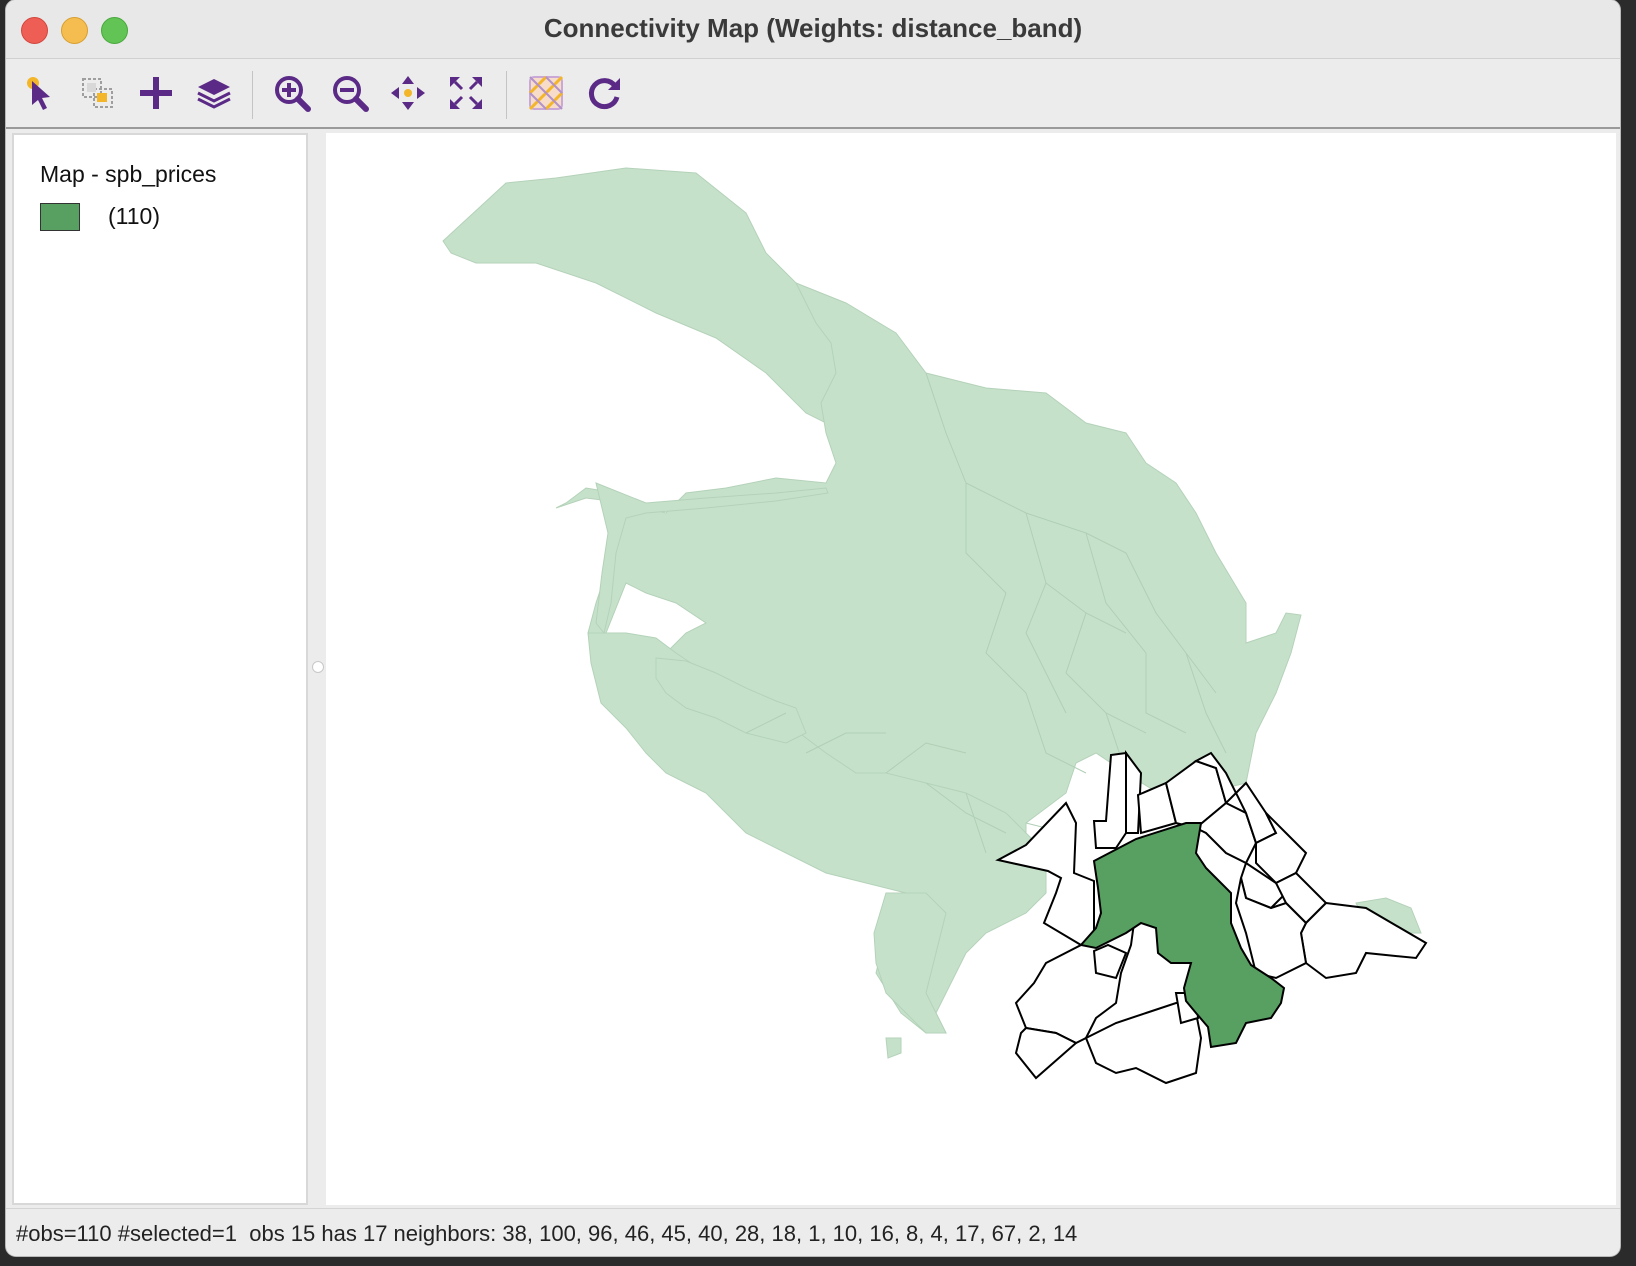 The image size is (1636, 1266). I want to click on refresh-button, so click(604, 93).